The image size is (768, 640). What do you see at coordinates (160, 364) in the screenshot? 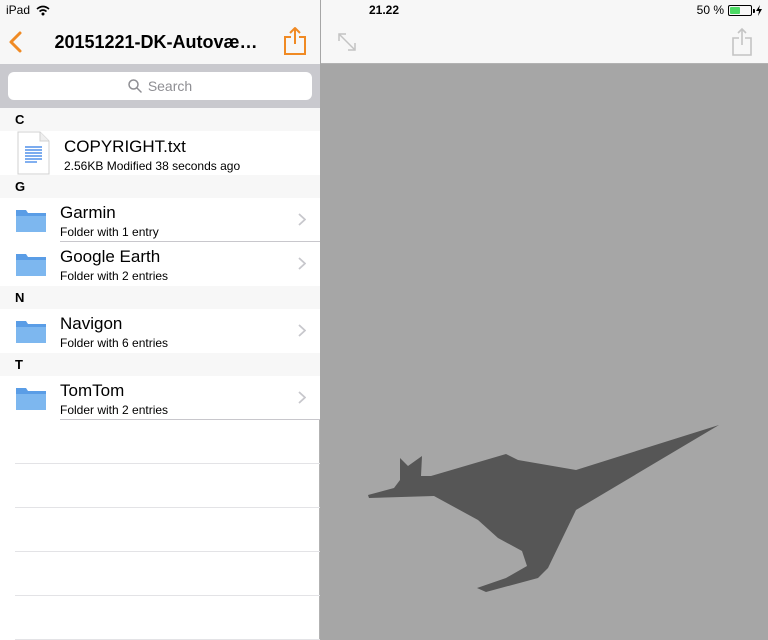
I see `section-header-t: T` at bounding box center [160, 364].